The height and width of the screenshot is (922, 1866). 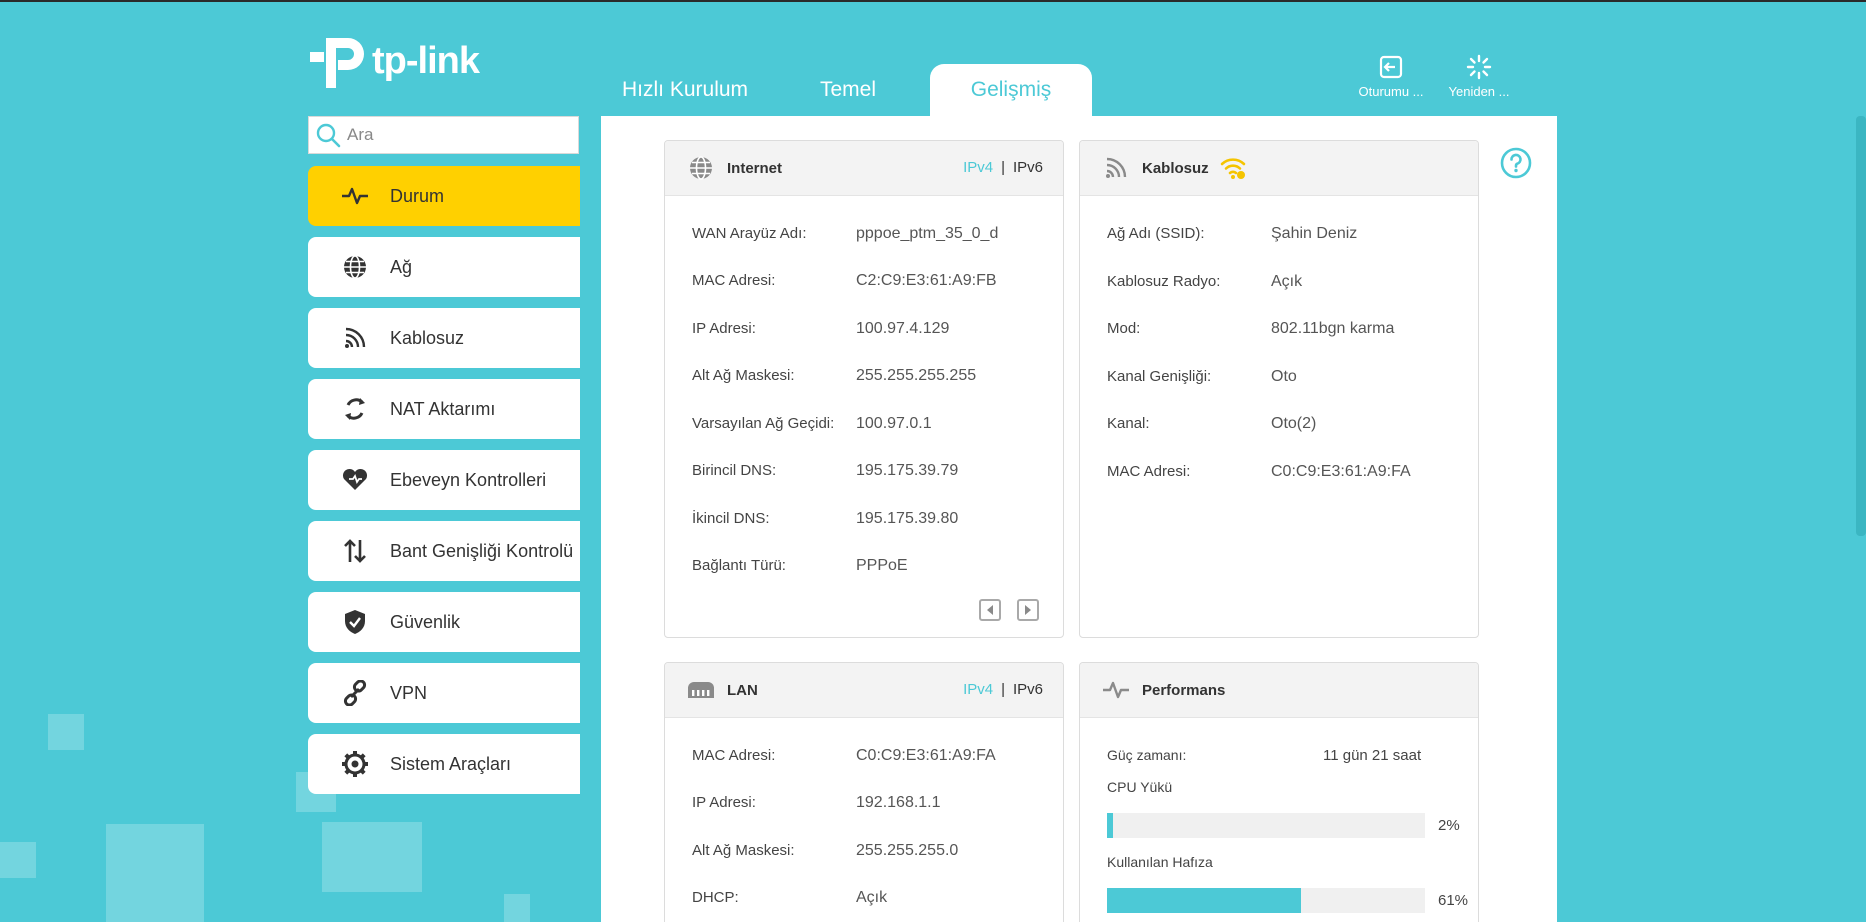 What do you see at coordinates (444, 338) in the screenshot?
I see `sidebar-item-wireless: Kablosuz` at bounding box center [444, 338].